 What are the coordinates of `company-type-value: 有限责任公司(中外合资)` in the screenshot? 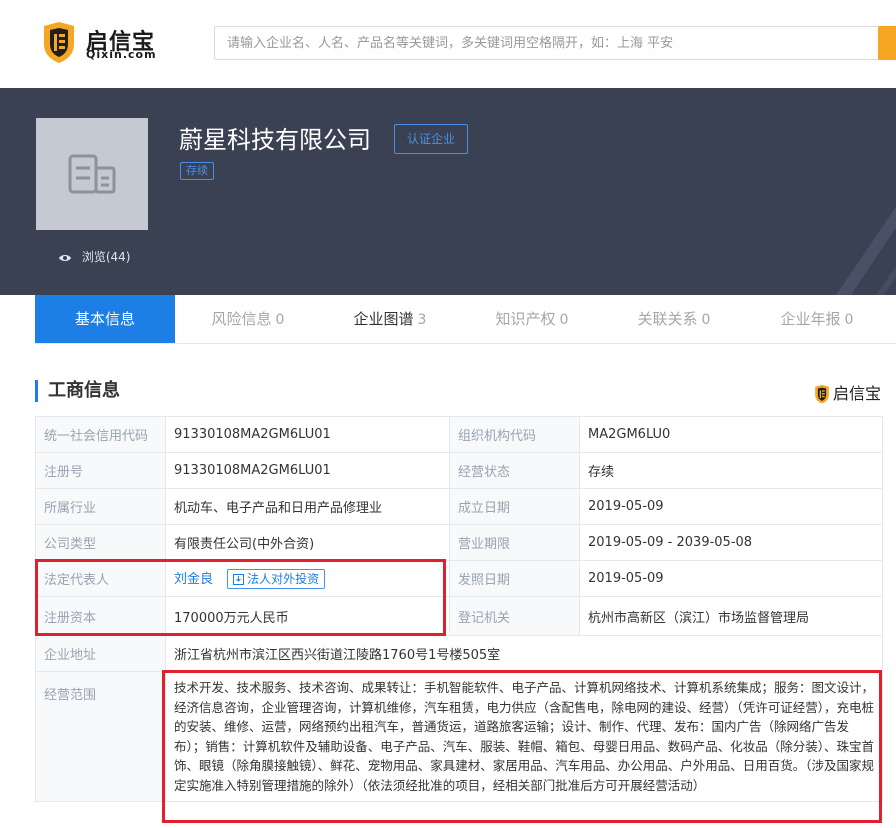 It's located at (307, 542).